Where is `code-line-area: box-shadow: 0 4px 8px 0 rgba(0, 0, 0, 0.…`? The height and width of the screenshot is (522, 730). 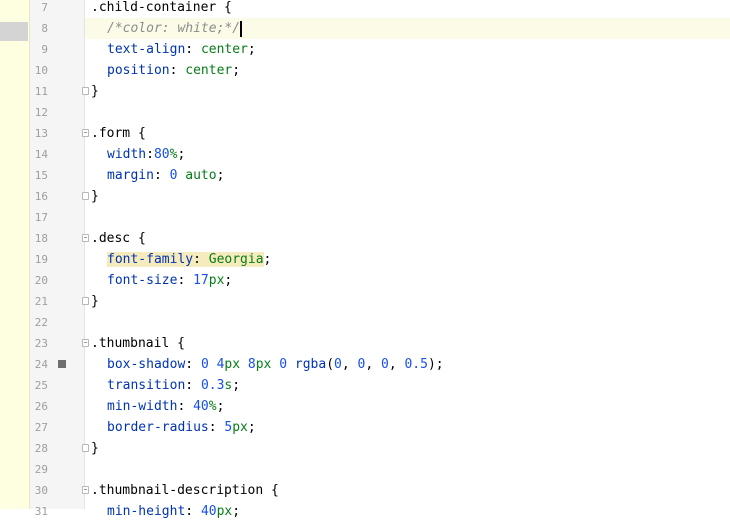 code-line-area: box-shadow: 0 4px 8px 0 rgba(0, 0, 0, 0.… is located at coordinates (407, 364).